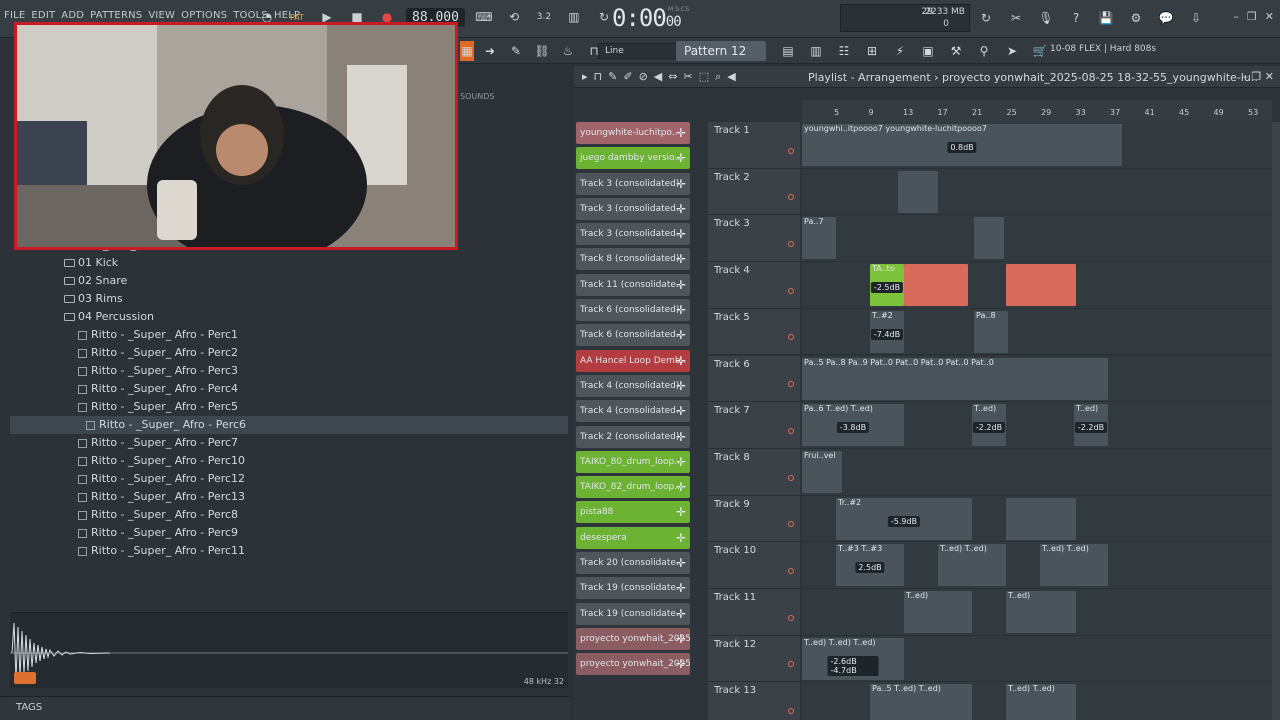  Describe the element at coordinates (754, 191) in the screenshot. I see `track-header: Track 2` at that location.